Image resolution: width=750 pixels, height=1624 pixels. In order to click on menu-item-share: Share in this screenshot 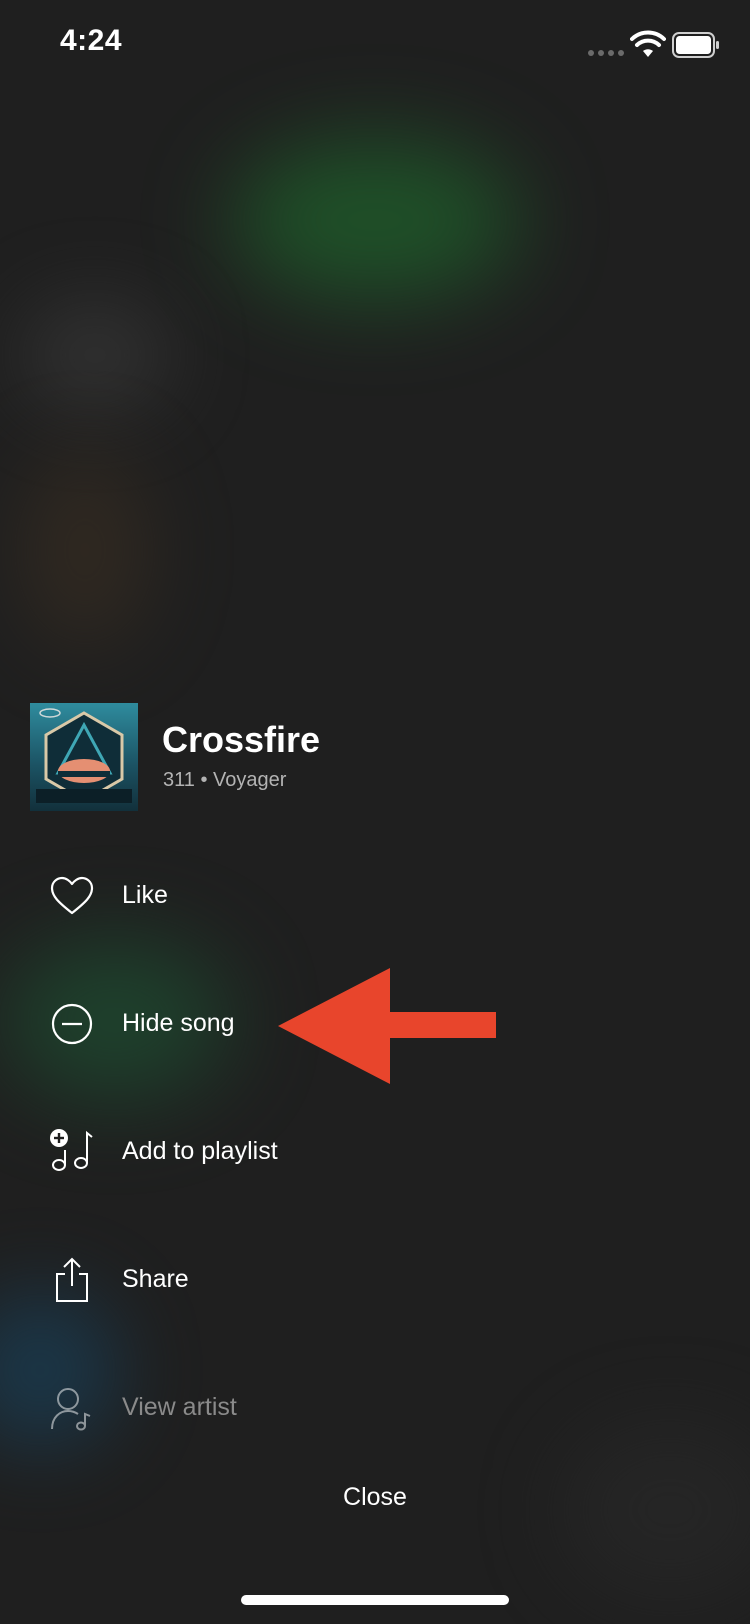, I will do `click(240, 1279)`.